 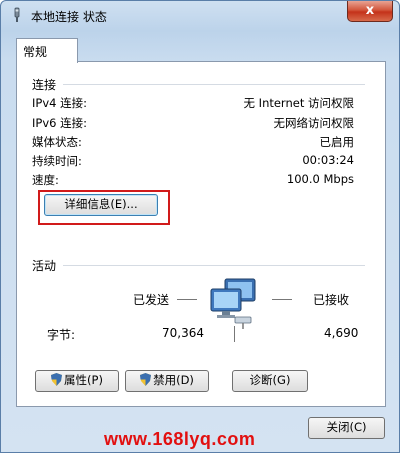 What do you see at coordinates (35, 52) in the screenshot?
I see `tab-general-label: 常规` at bounding box center [35, 52].